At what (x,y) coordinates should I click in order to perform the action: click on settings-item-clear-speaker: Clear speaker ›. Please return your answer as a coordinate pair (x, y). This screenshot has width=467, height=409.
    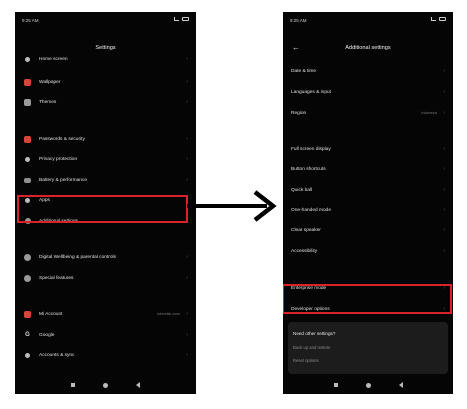
    Looking at the image, I should click on (368, 230).